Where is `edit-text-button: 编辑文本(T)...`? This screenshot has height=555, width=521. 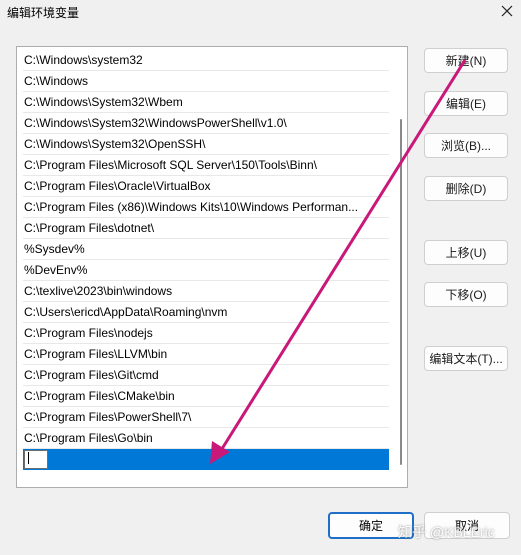 edit-text-button: 编辑文本(T)... is located at coordinates (466, 358).